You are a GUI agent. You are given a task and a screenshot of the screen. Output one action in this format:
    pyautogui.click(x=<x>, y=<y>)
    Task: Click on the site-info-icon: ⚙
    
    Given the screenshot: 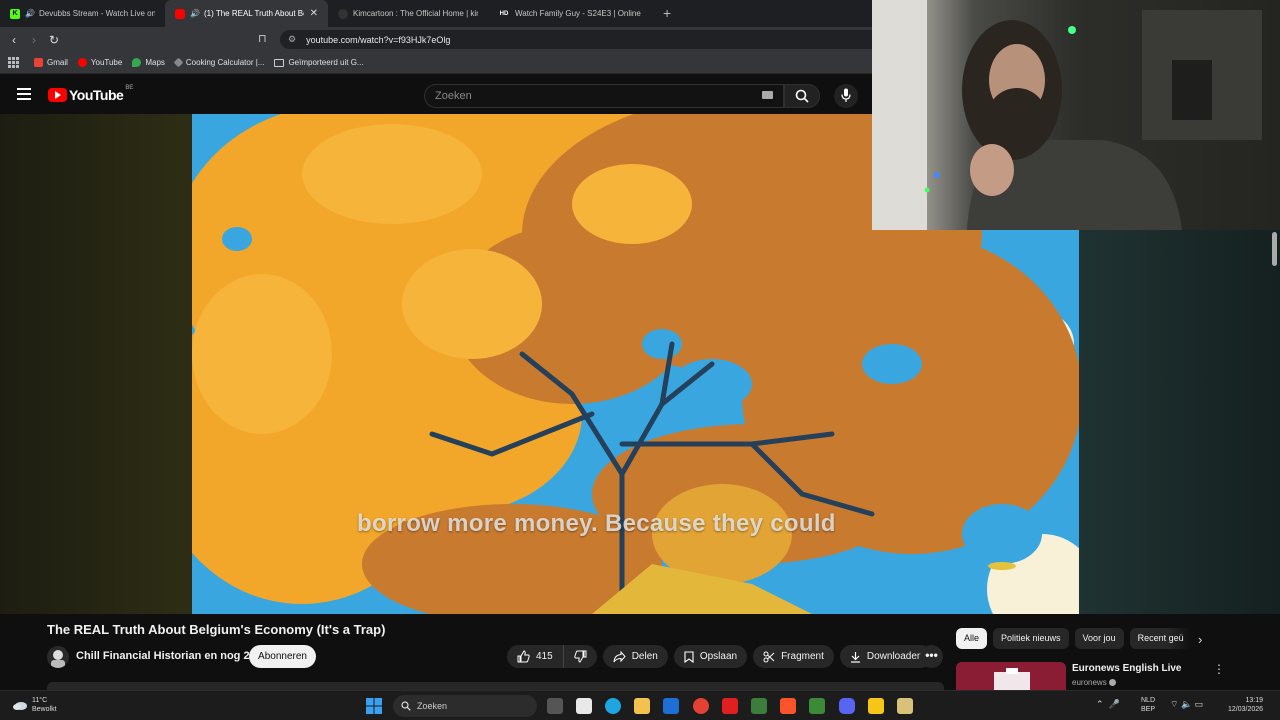 What is the action you would take?
    pyautogui.click(x=292, y=39)
    